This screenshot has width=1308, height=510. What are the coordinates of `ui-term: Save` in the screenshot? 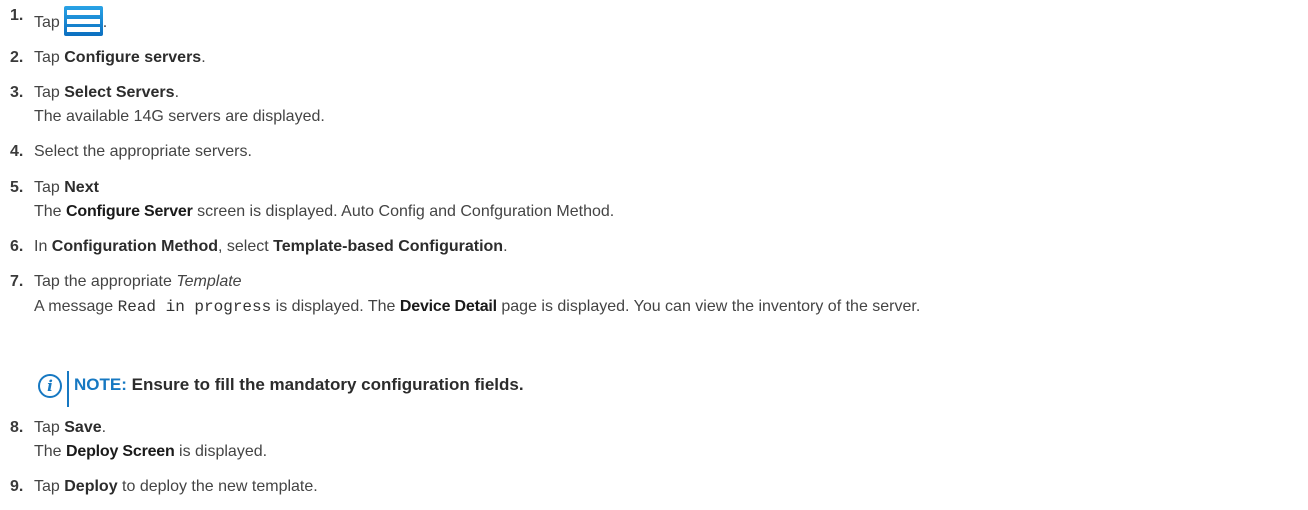 It's located at (83, 427).